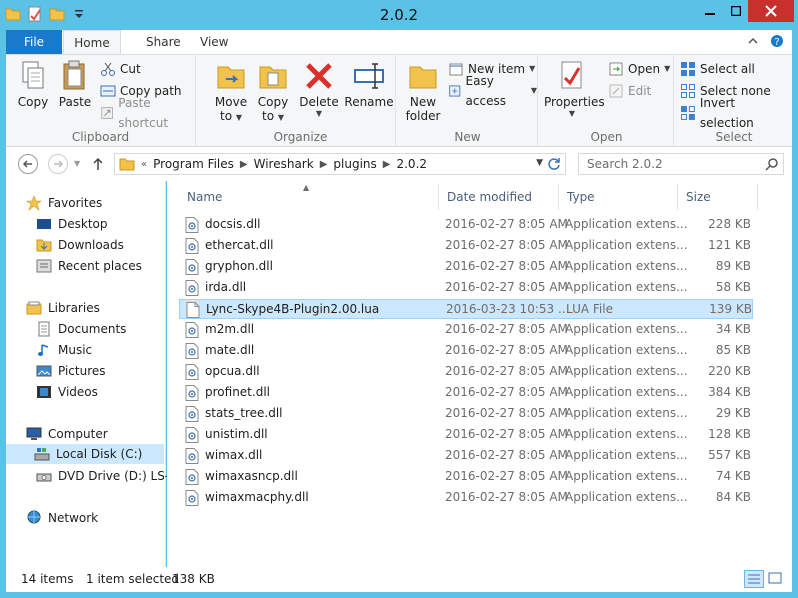 The width and height of the screenshot is (798, 598). What do you see at coordinates (193, 164) in the screenshot?
I see `breadcrumb-program-files: Program Files` at bounding box center [193, 164].